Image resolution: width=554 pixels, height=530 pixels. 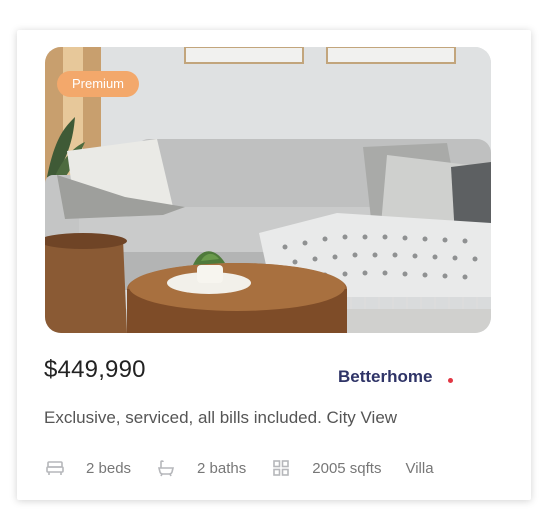 What do you see at coordinates (98, 84) in the screenshot?
I see `premium-badge: Premium` at bounding box center [98, 84].